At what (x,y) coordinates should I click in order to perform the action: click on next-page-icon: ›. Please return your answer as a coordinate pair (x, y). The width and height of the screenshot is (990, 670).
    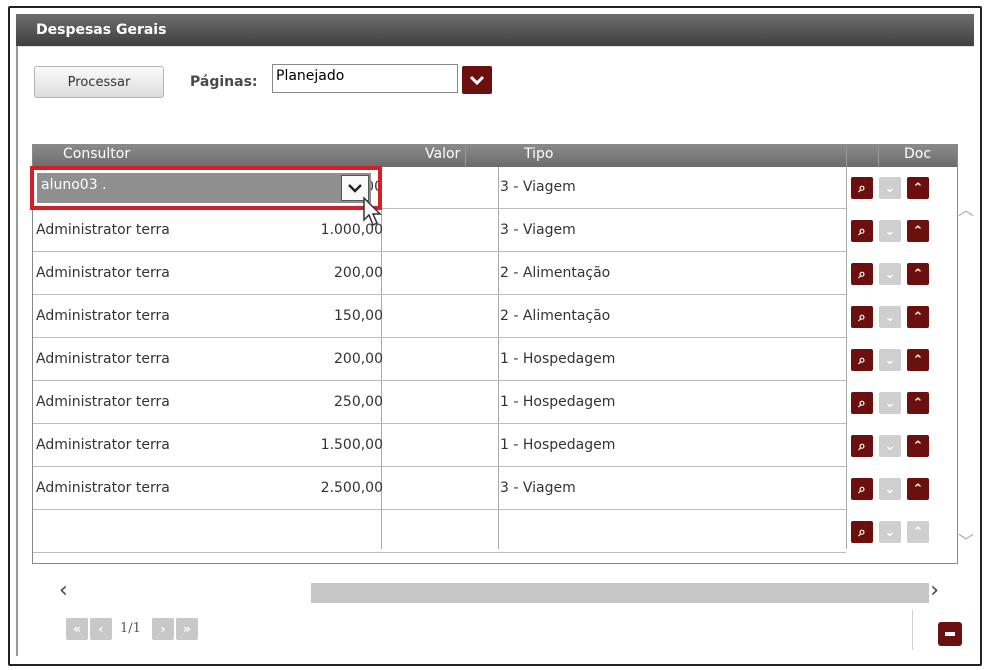
    Looking at the image, I should click on (163, 629).